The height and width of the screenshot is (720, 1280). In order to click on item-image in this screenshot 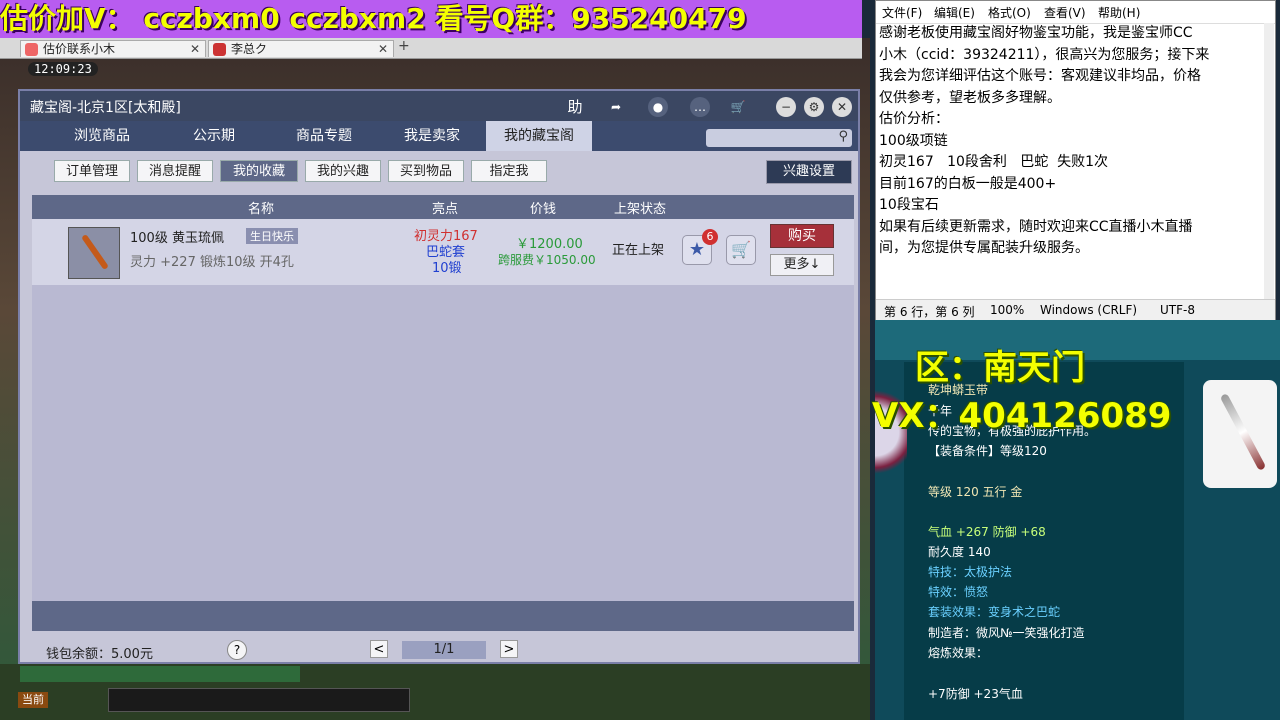, I will do `click(94, 253)`.